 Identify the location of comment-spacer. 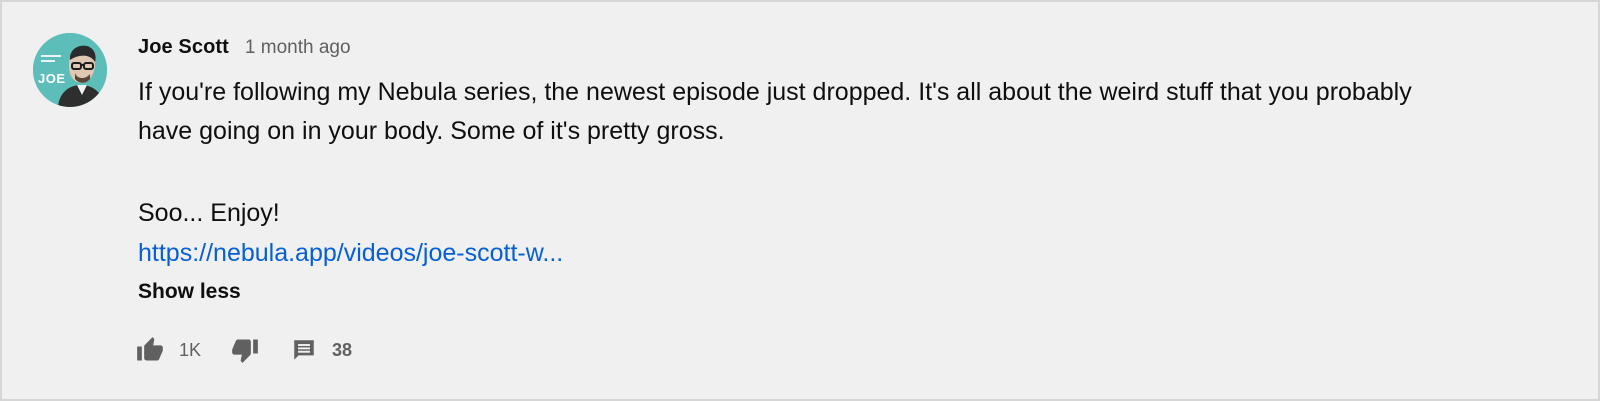
(798, 172).